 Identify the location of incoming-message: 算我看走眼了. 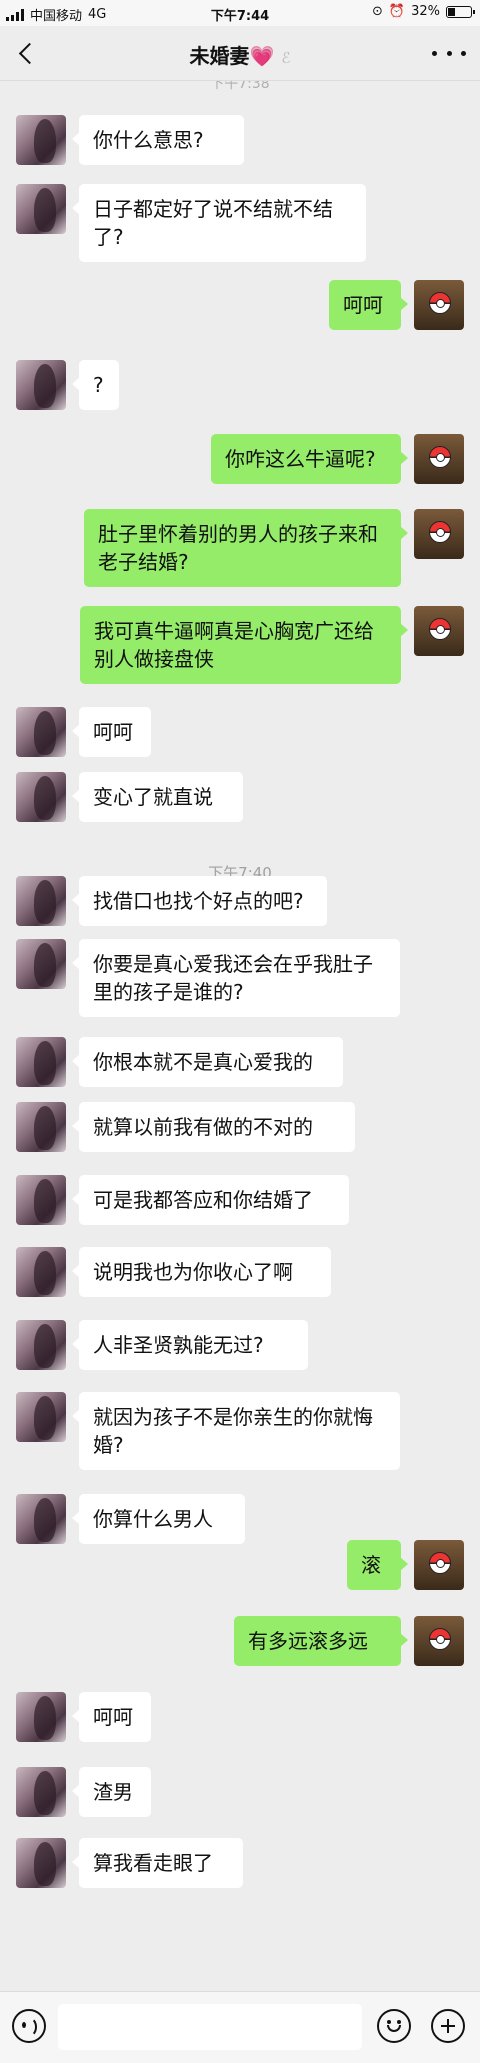
(157, 1863).